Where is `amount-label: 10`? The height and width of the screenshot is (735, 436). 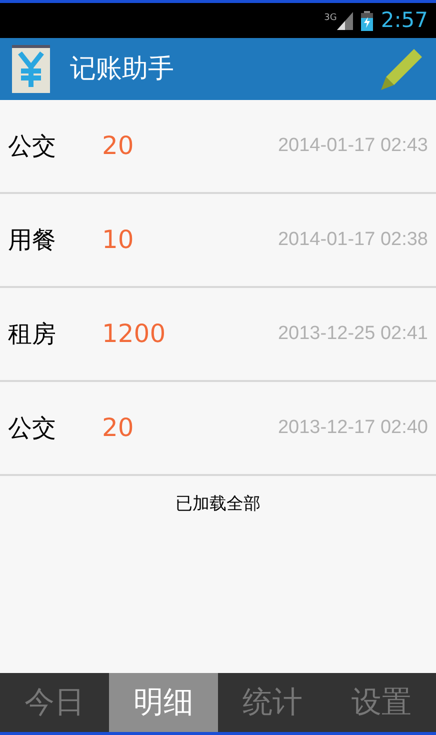 amount-label: 10 is located at coordinates (118, 240).